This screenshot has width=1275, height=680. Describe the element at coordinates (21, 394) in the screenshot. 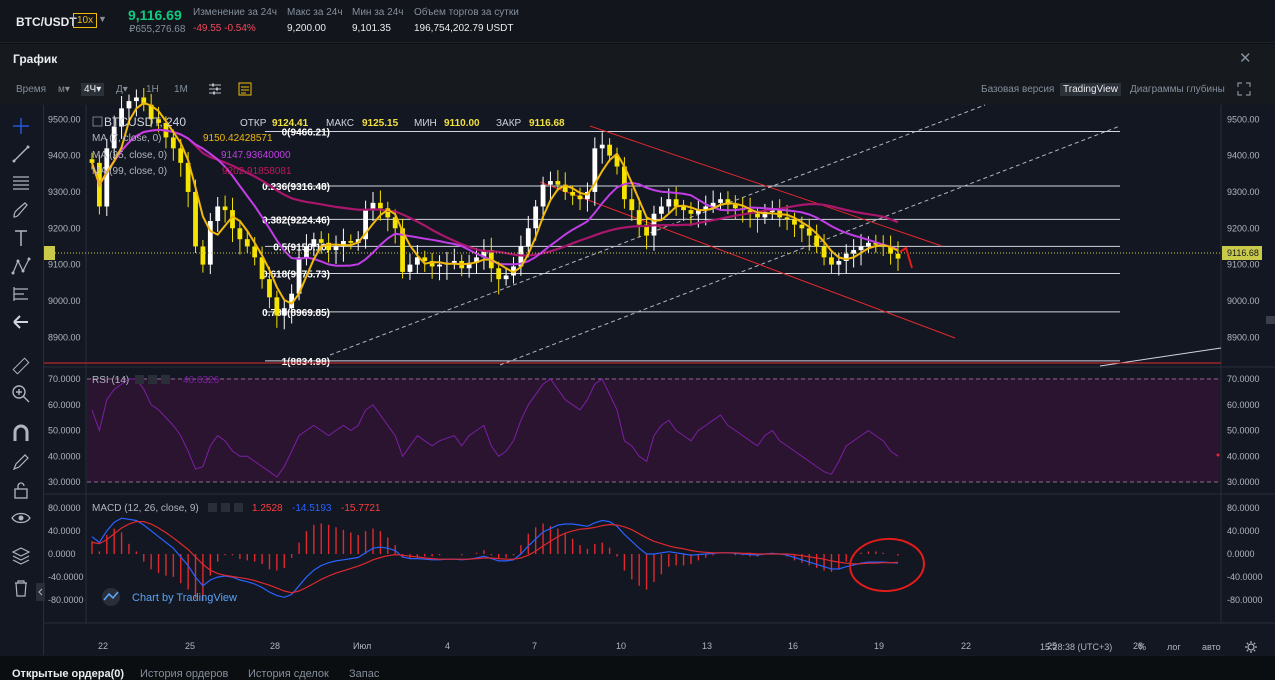

I see `zoom-in-icon` at that location.